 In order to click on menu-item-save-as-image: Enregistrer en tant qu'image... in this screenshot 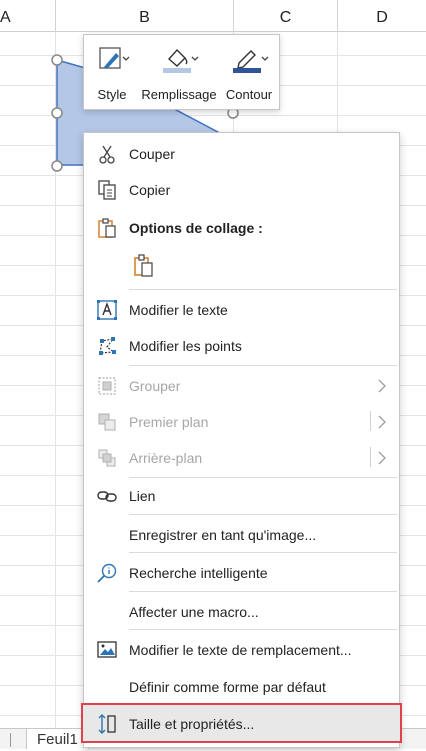, I will do `click(241, 534)`.